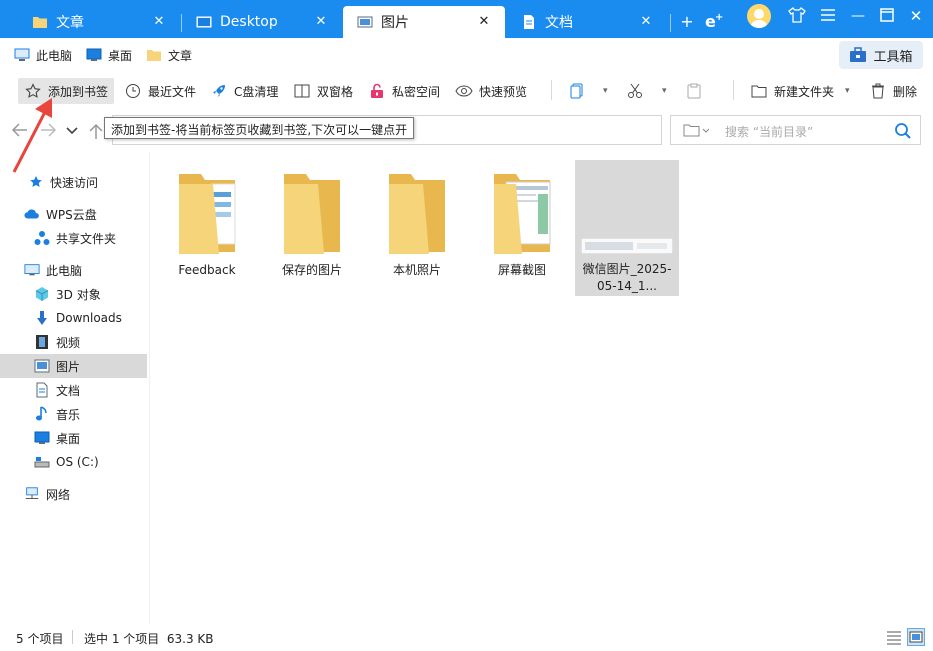 The height and width of the screenshot is (651, 933). I want to click on search-icon, so click(903, 132).